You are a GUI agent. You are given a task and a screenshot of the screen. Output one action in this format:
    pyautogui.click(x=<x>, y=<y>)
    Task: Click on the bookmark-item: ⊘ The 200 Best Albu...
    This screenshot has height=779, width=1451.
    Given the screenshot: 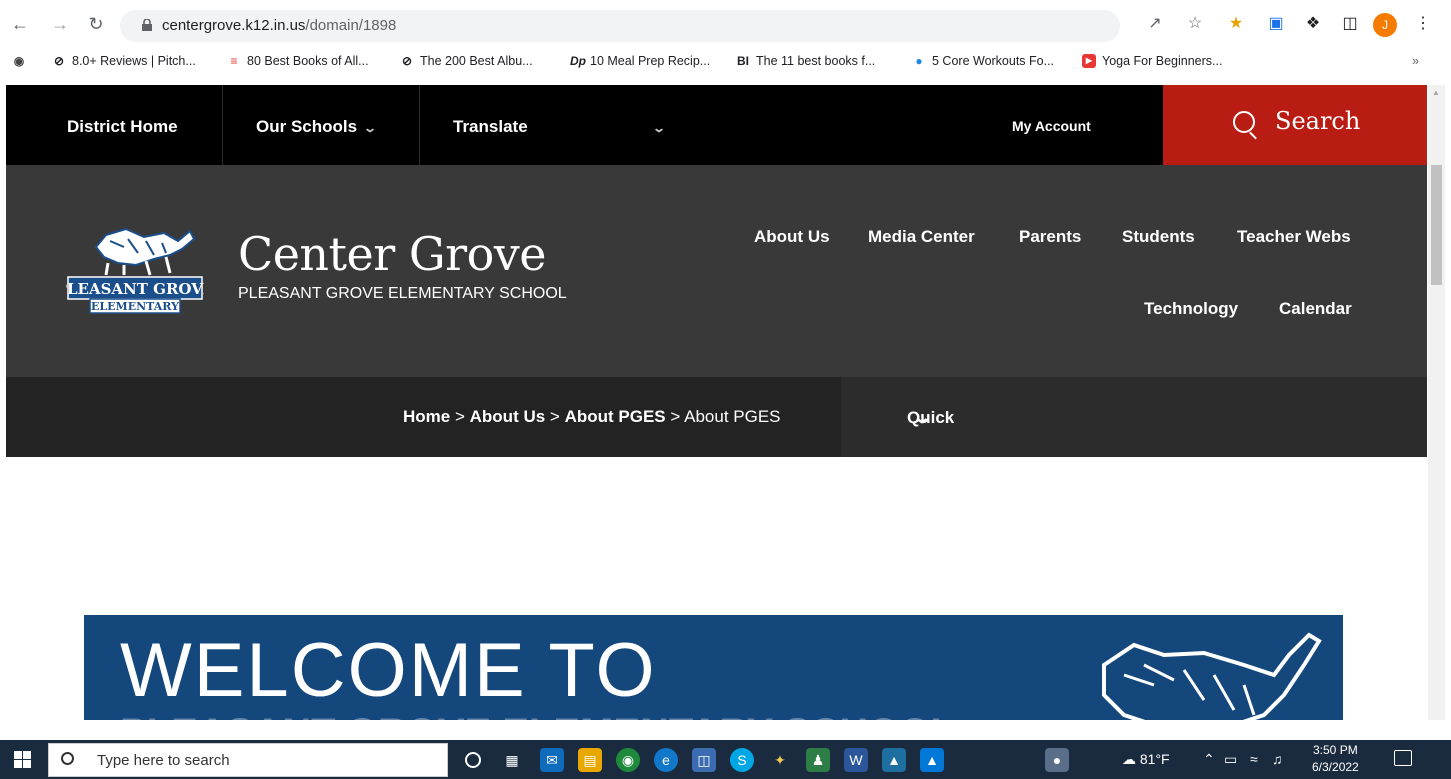 What is the action you would take?
    pyautogui.click(x=466, y=61)
    